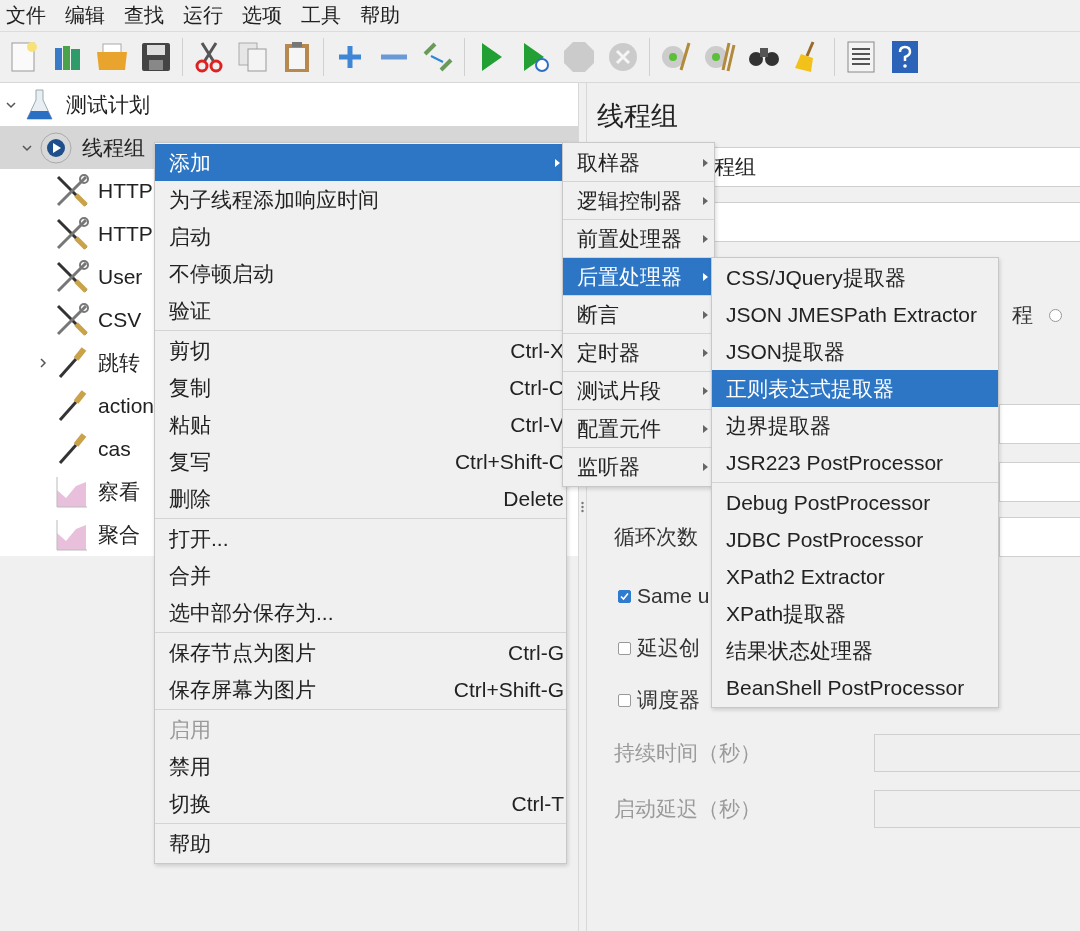 The image size is (1080, 931). Describe the element at coordinates (668, 648) in the screenshot. I see `checkbox-label: 延迟创` at that location.